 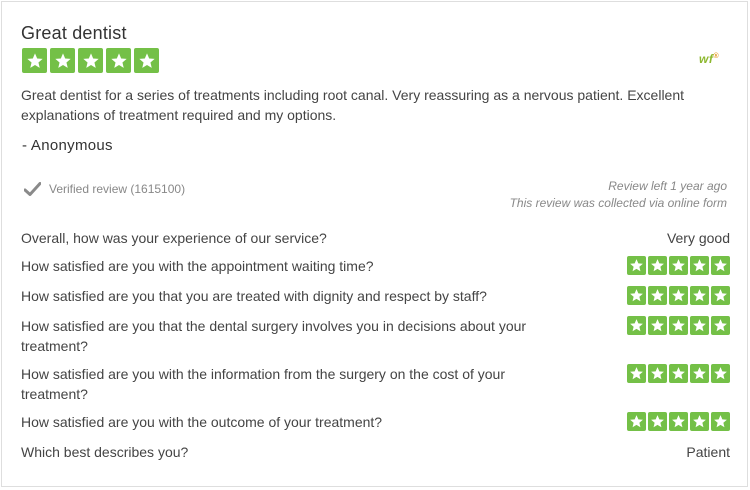 What do you see at coordinates (709, 59) in the screenshot?
I see `brand-logo: wf®` at bounding box center [709, 59].